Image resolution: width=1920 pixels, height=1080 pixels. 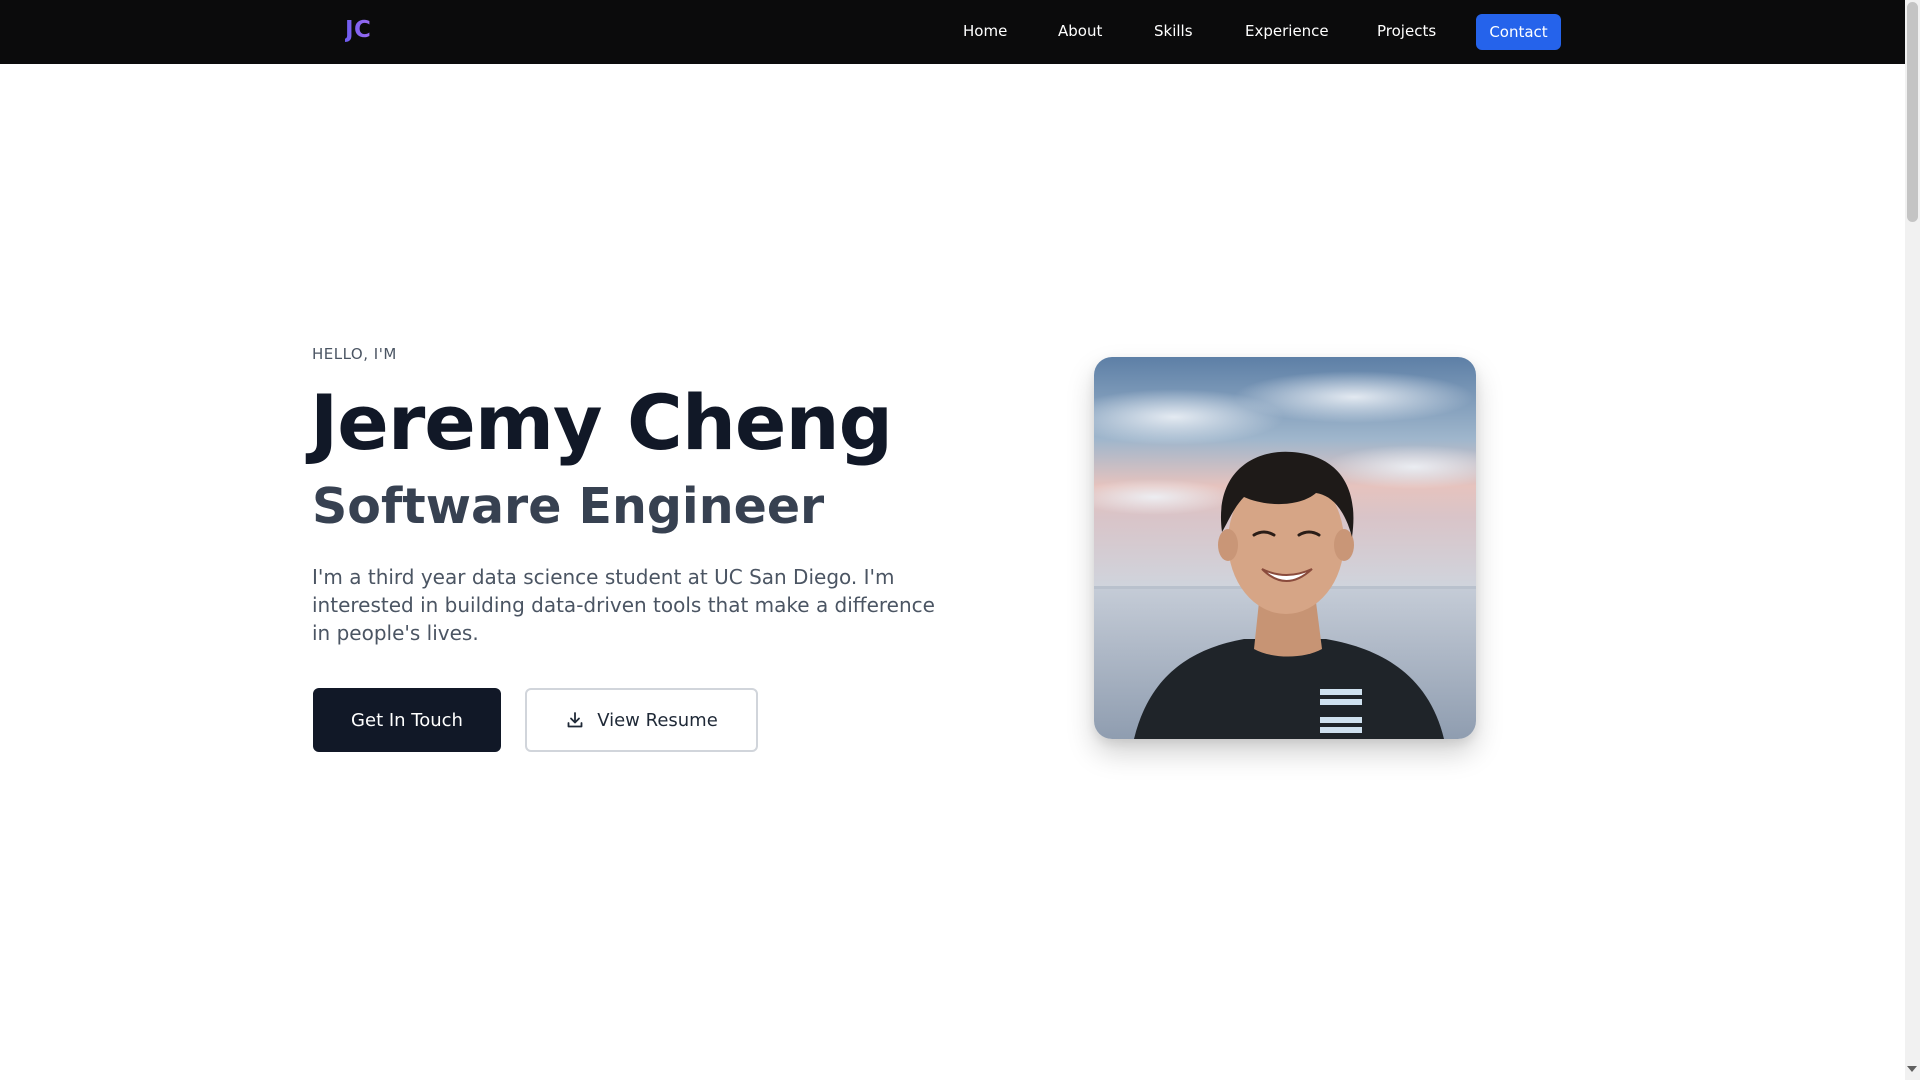 What do you see at coordinates (985, 31) in the screenshot?
I see `nav-link-home: Home` at bounding box center [985, 31].